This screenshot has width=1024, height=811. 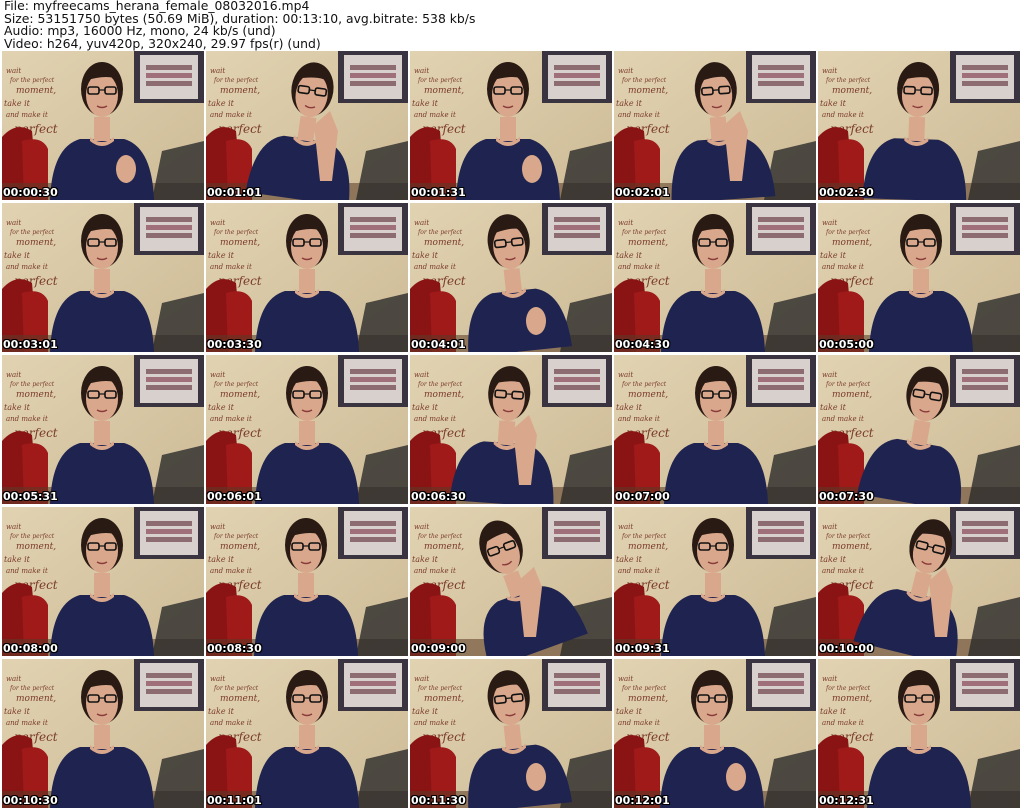 What do you see at coordinates (642, 344) in the screenshot?
I see `frame-timestamp: 00:04:30` at bounding box center [642, 344].